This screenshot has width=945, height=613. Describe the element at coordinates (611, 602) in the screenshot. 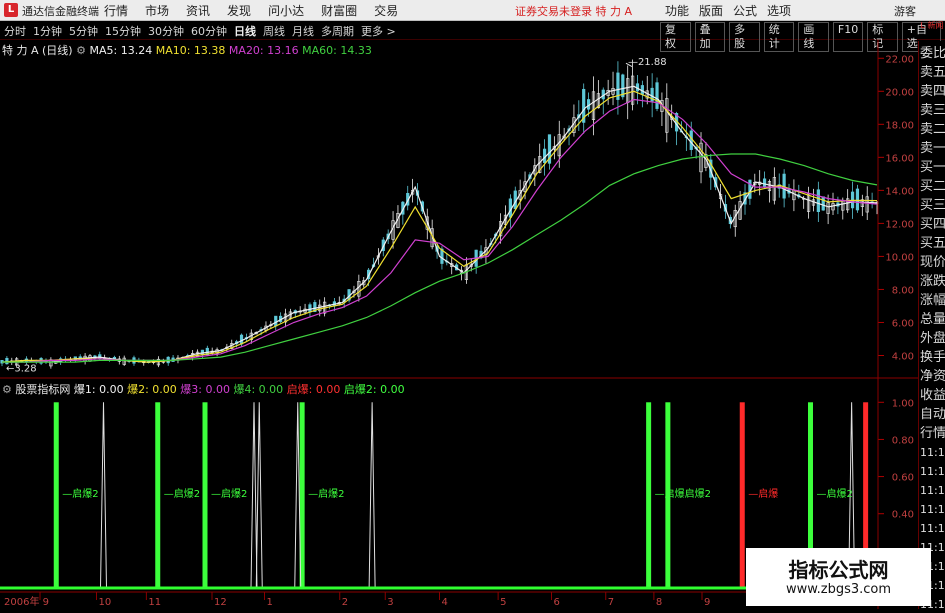

I see `date-tick-label: 7` at that location.